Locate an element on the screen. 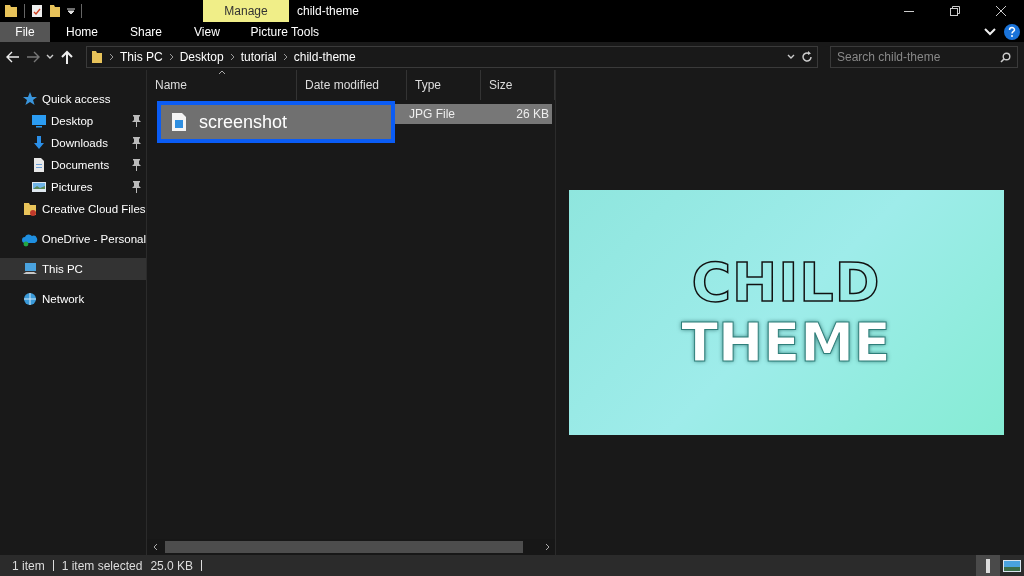 This screenshot has height=576, width=1024. file-row: JPG File 26 KB is located at coordinates (473, 114).